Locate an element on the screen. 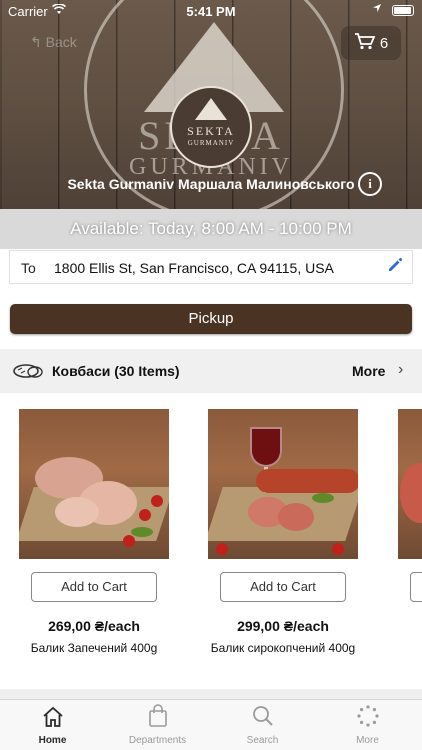 Image resolution: width=422 pixels, height=750 pixels. tab-home: Home is located at coordinates (52, 725).